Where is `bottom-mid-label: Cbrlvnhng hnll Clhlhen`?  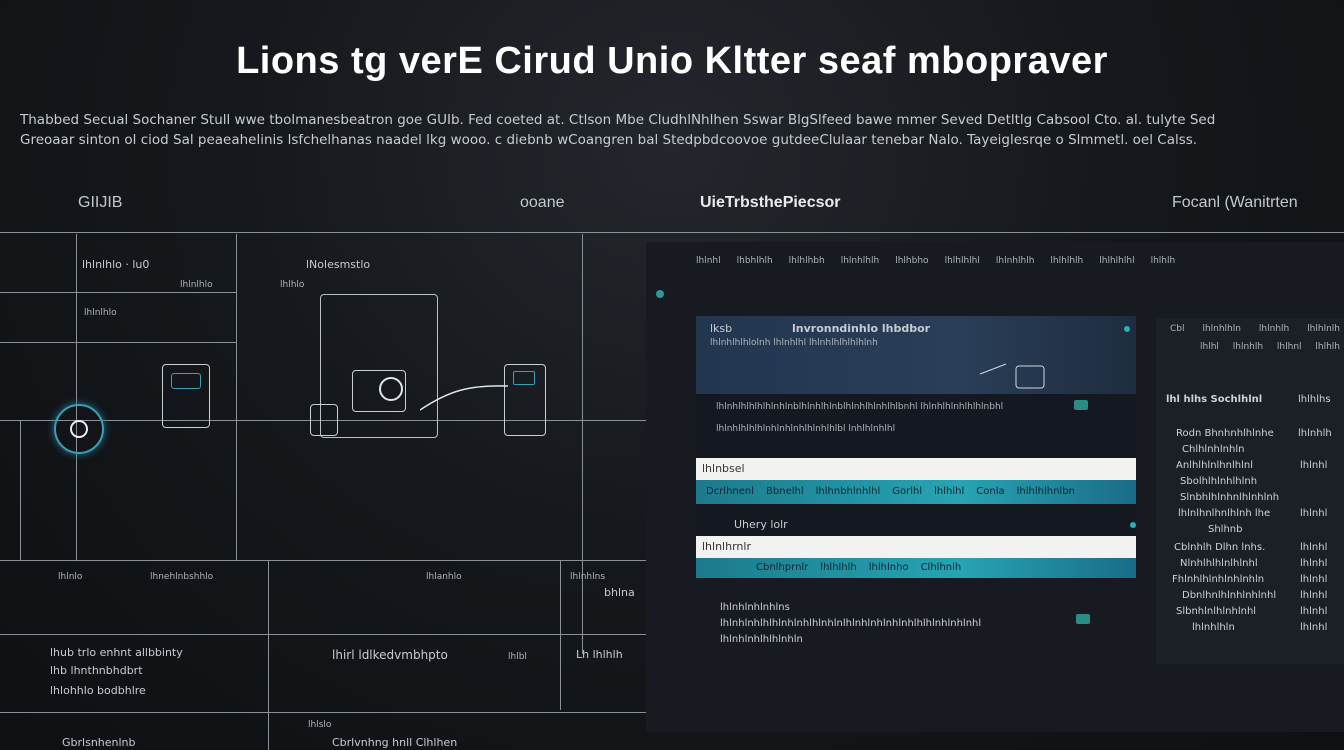
bottom-mid-label: Cbrlvnhng hnll Clhlhen is located at coordinates (395, 742).